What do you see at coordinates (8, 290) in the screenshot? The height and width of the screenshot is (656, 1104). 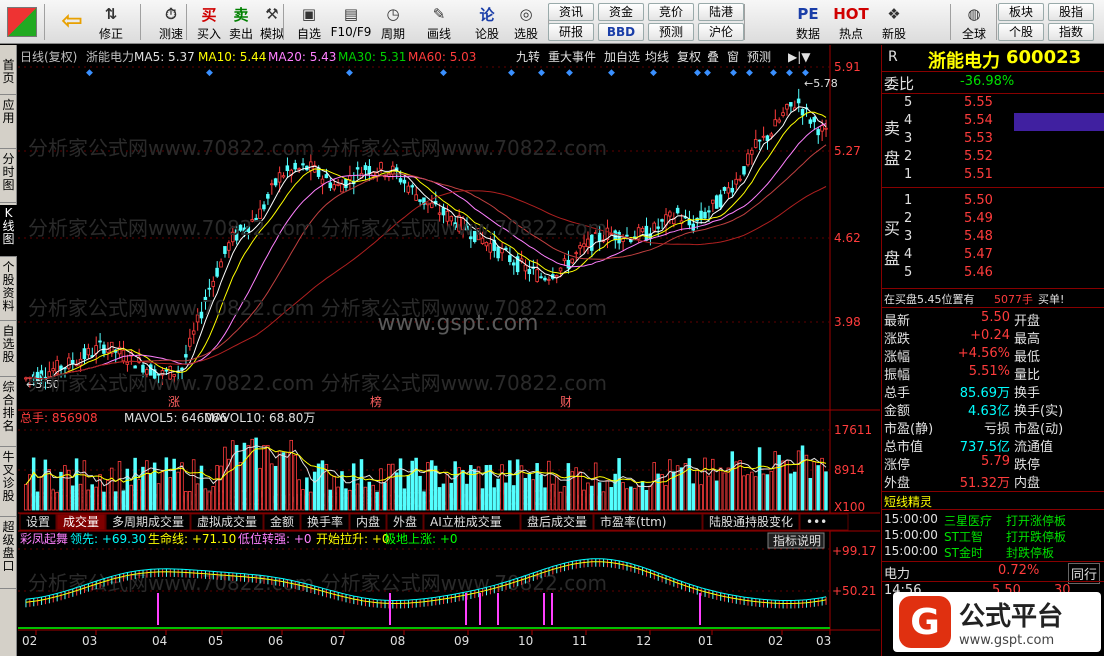 I see `left-tab-4: 个股资料` at bounding box center [8, 290].